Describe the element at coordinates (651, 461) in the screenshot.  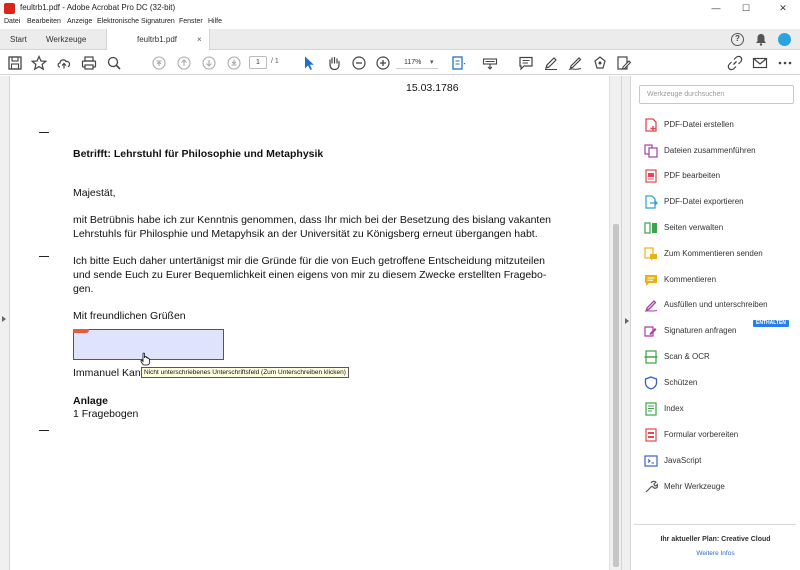
I see `javascript-icon` at that location.